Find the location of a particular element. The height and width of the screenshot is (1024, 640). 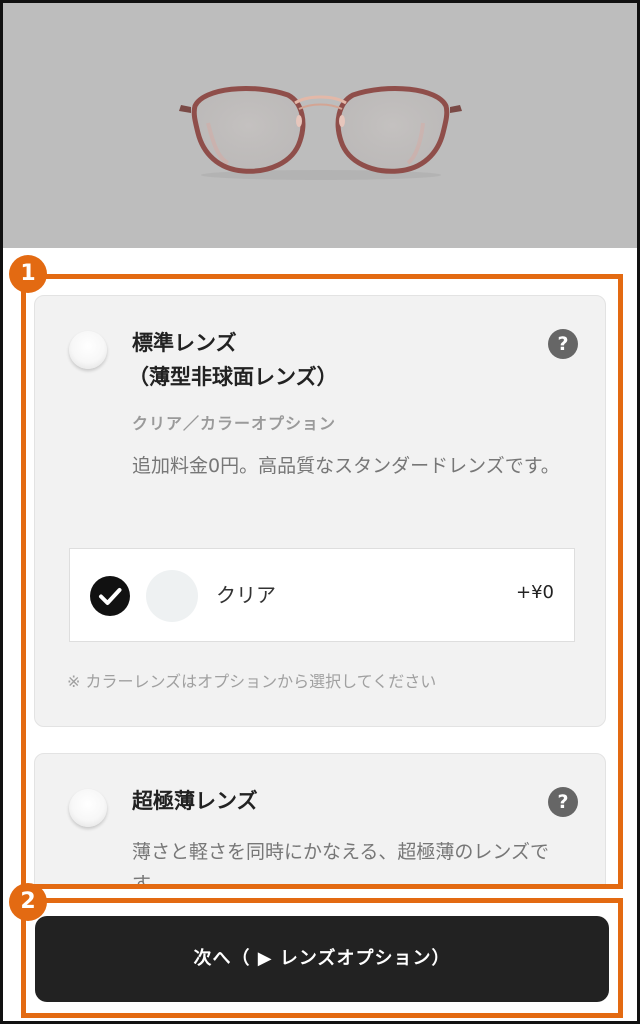

option-price: +¥0 is located at coordinates (535, 592).